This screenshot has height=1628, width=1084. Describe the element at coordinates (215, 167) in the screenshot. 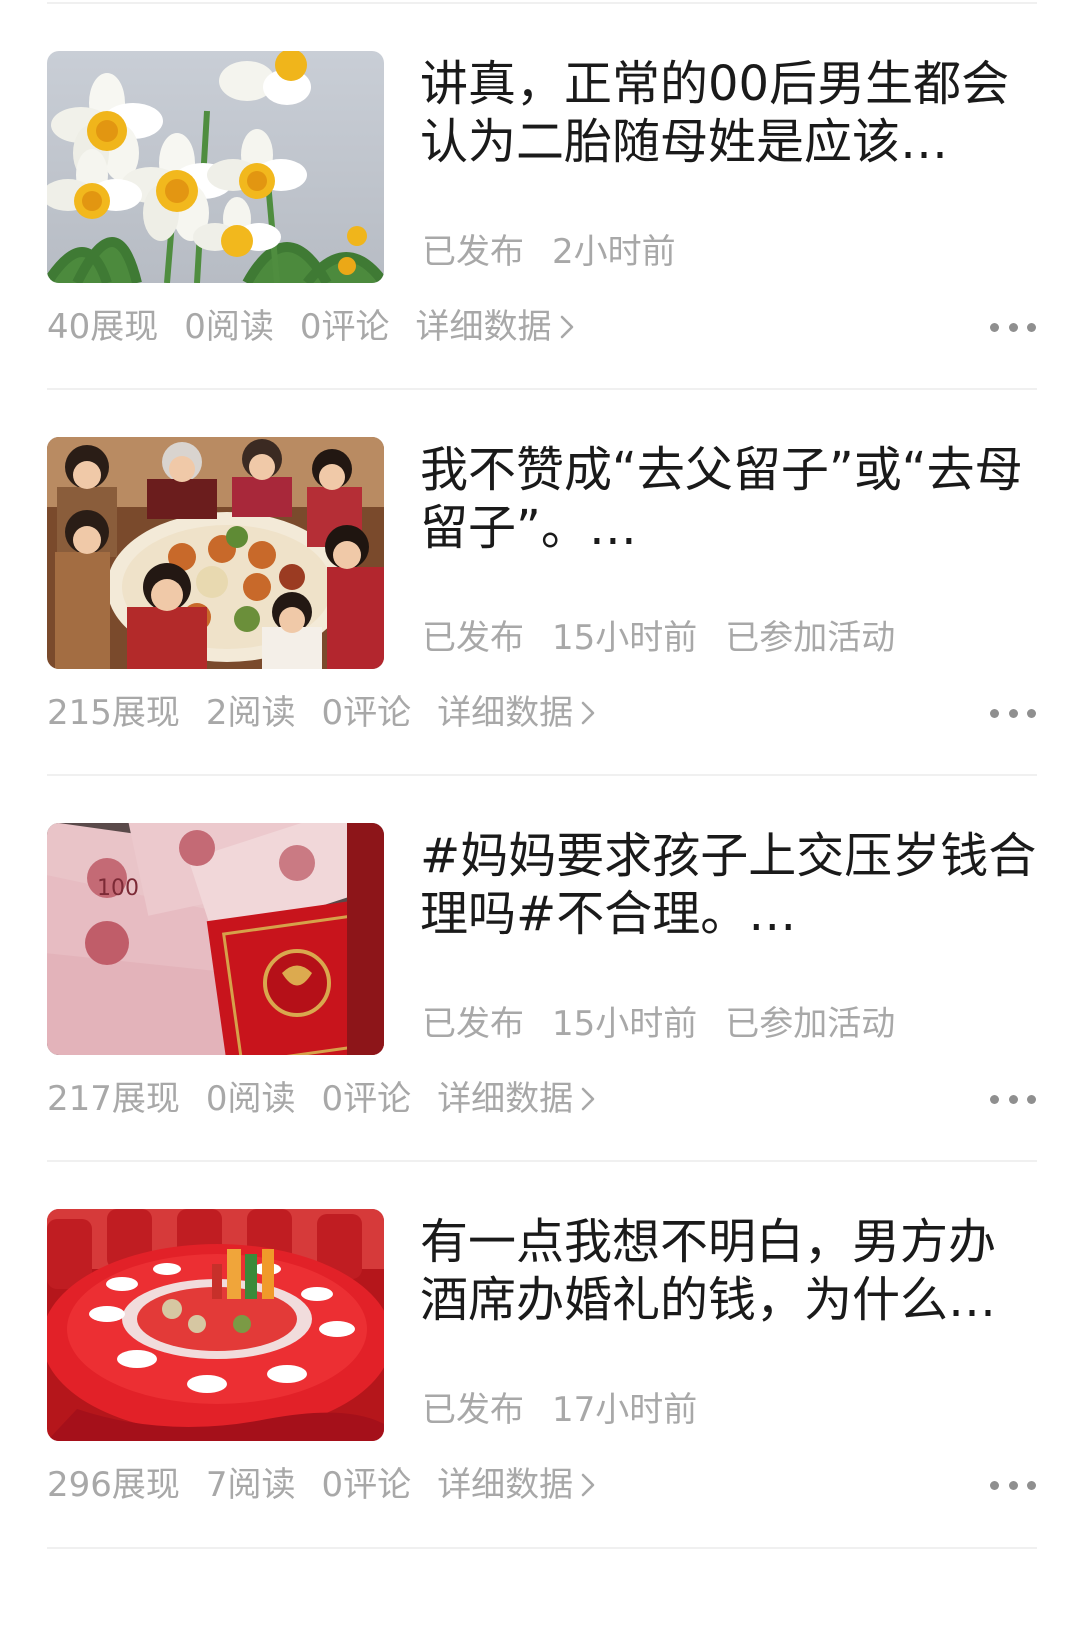

I see `daffodil-flowers-image` at that location.